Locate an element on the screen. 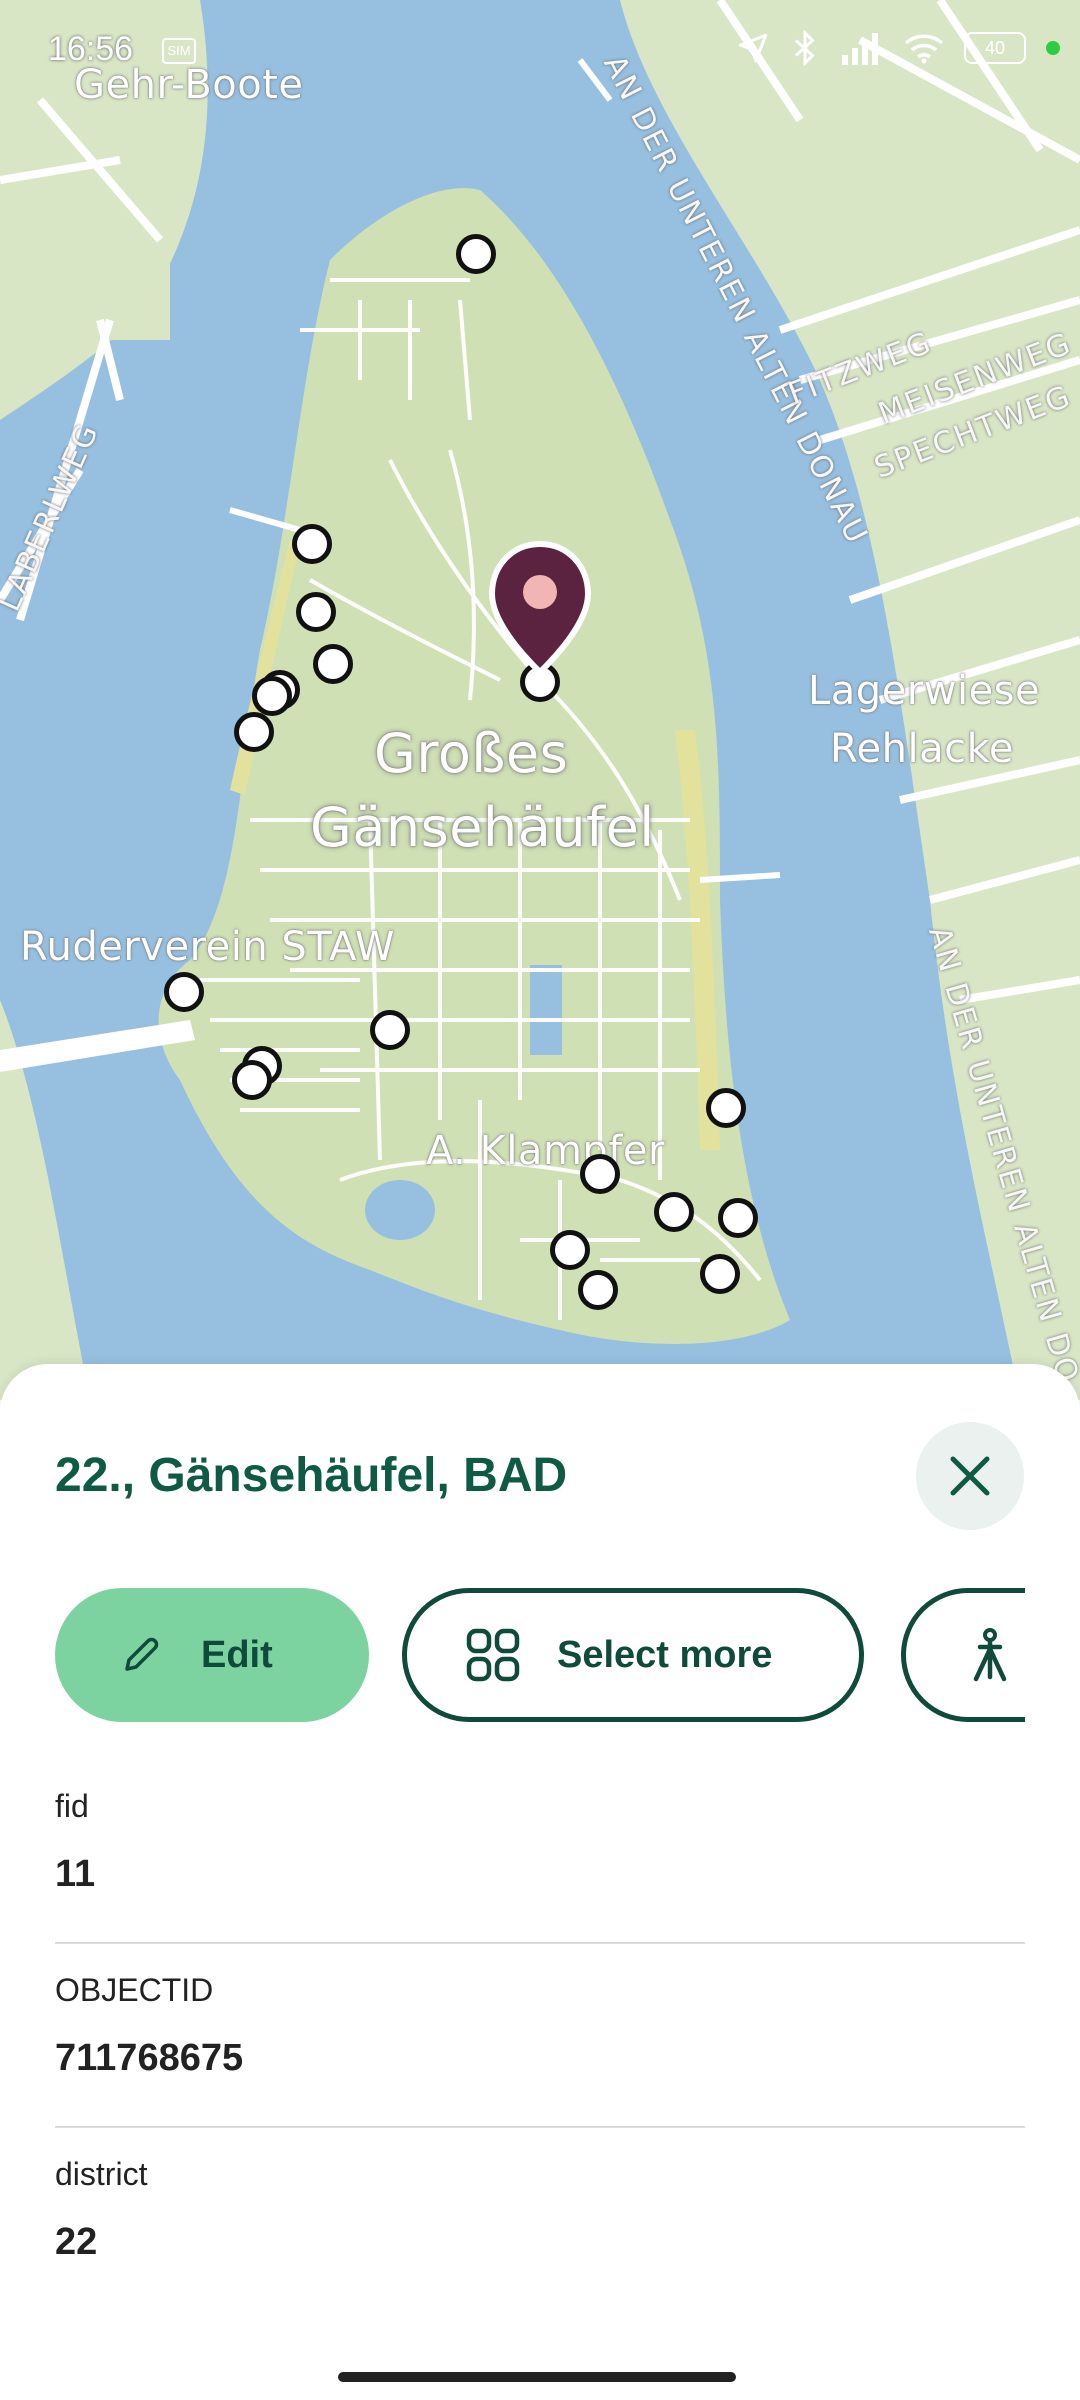 The width and height of the screenshot is (1080, 2400). place-label-ruderverein: Ruderverein STAW is located at coordinates (207, 947).